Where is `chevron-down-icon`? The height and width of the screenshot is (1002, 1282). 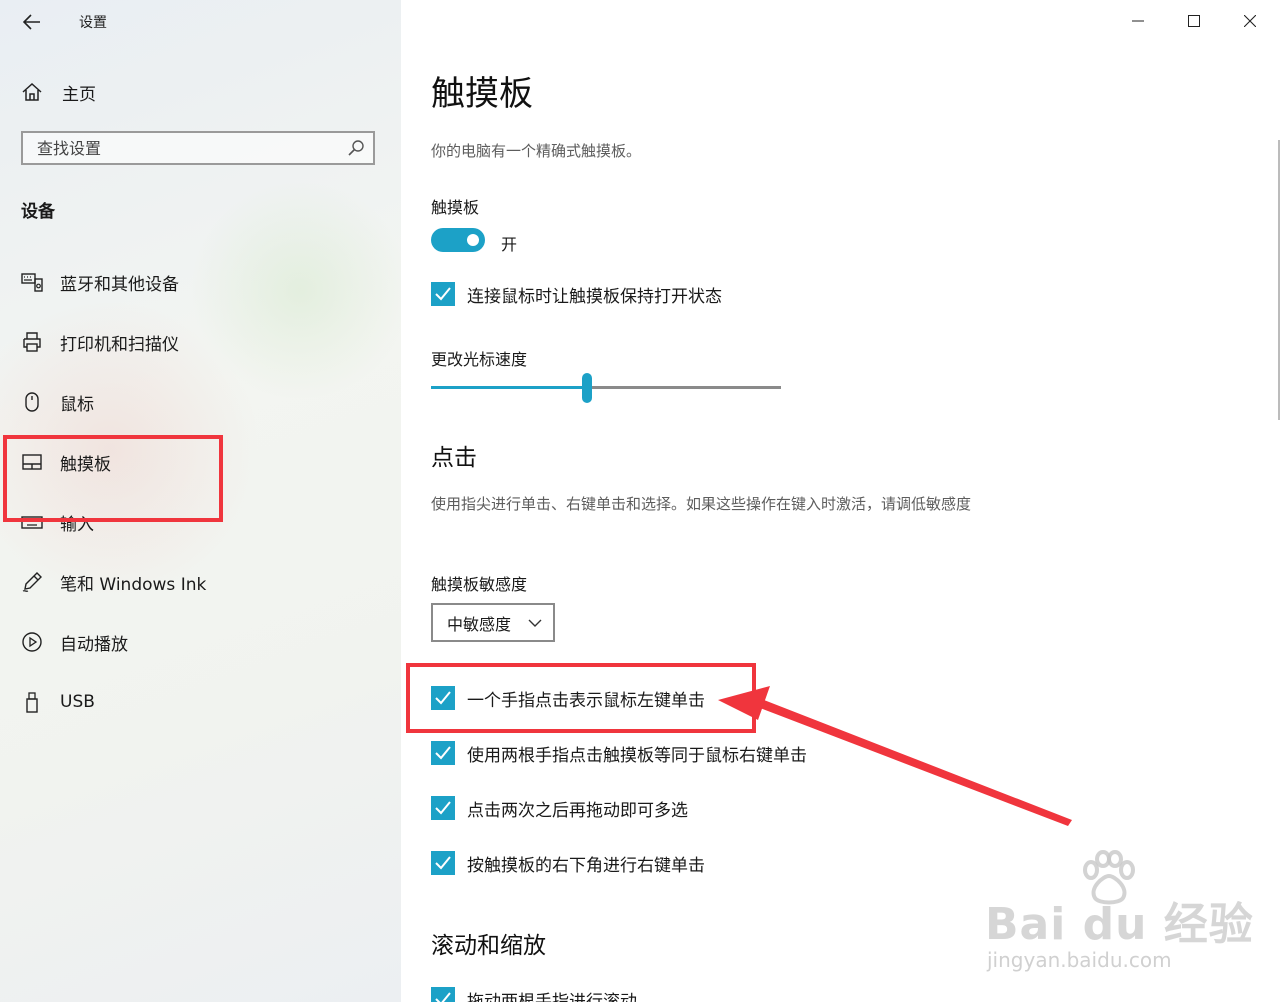
chevron-down-icon is located at coordinates (535, 623).